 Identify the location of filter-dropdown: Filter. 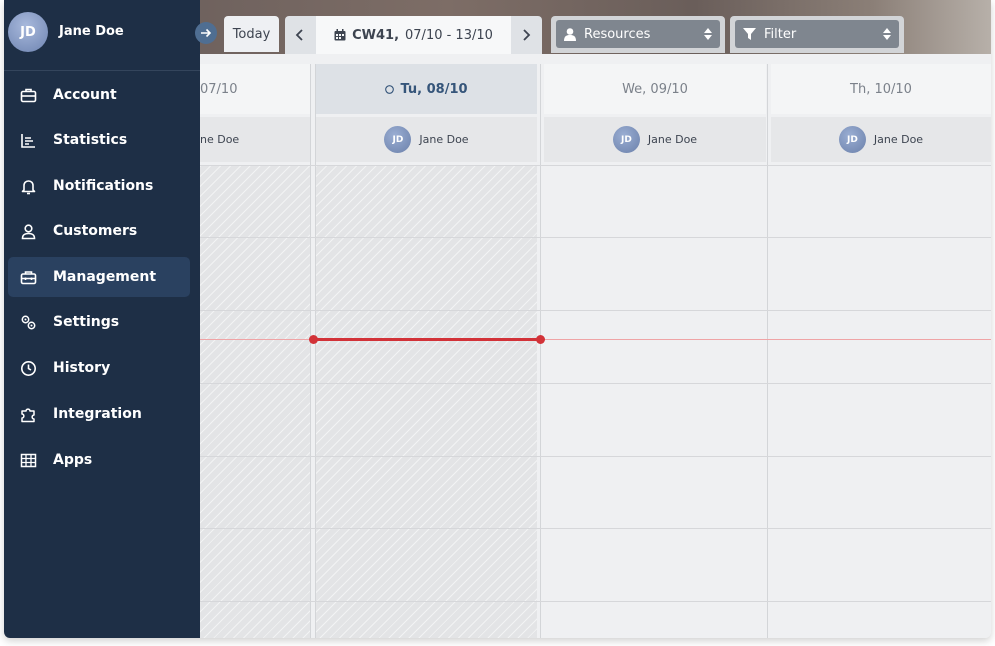
(817, 34).